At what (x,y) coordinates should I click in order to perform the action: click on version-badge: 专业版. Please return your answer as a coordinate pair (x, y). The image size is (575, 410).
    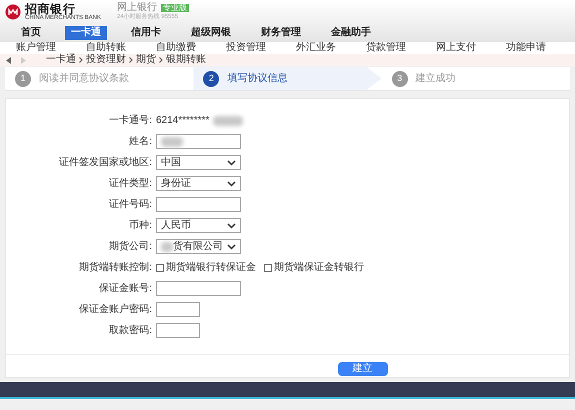
    Looking at the image, I should click on (175, 8).